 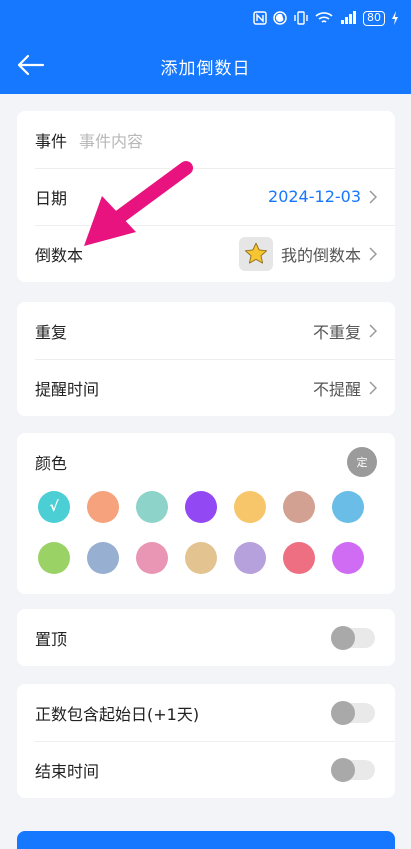 I want to click on reminder-label: 提醒时间, so click(x=67, y=389).